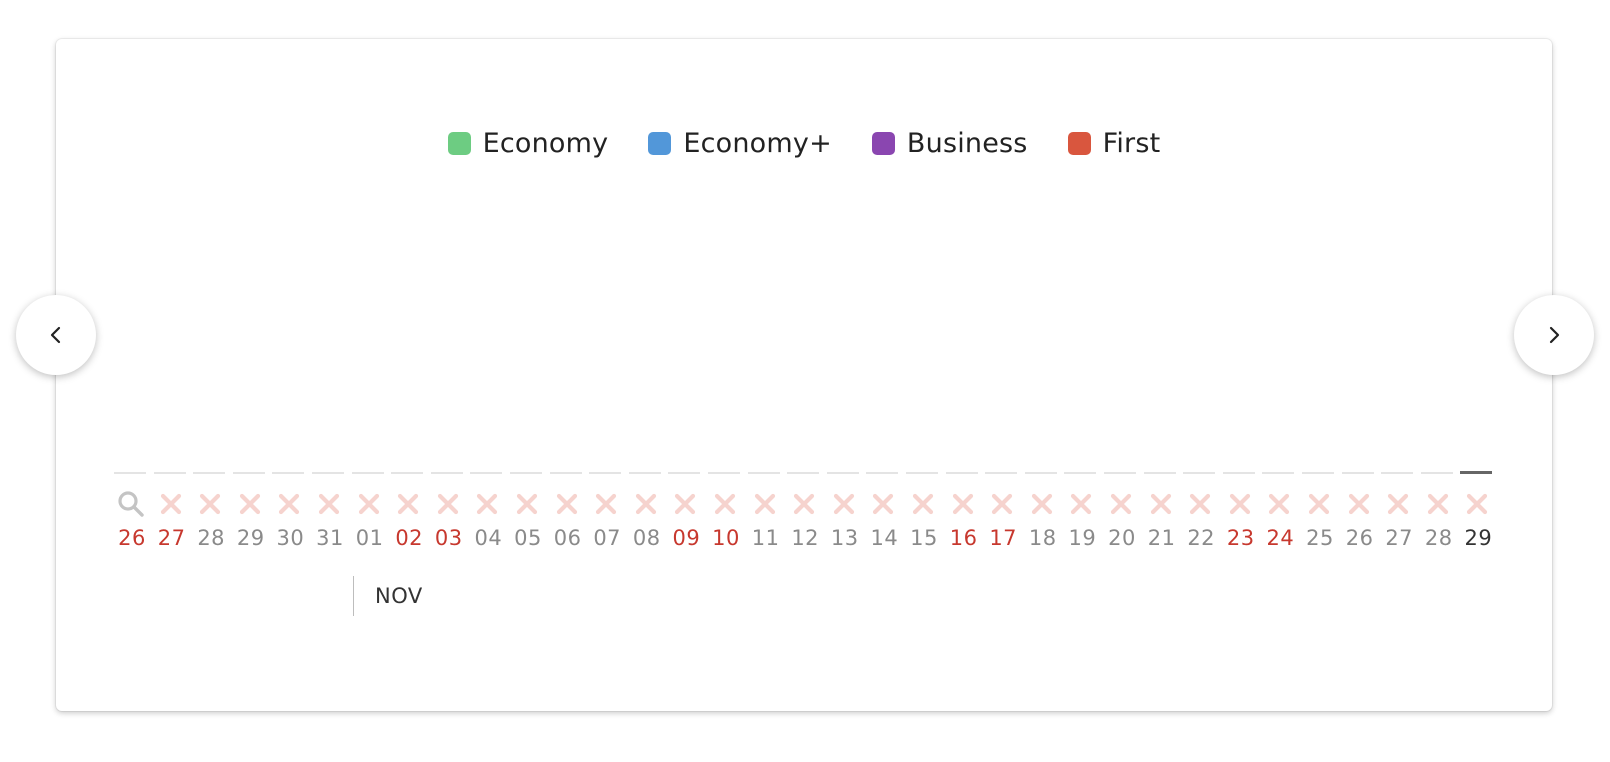 The image size is (1610, 762). What do you see at coordinates (1079, 143) in the screenshot?
I see `first-swatch` at bounding box center [1079, 143].